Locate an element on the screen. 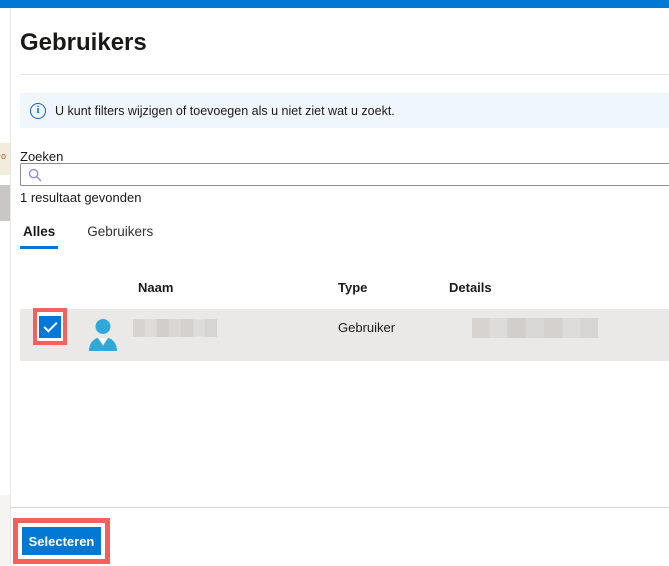  title-divider is located at coordinates (344, 74).